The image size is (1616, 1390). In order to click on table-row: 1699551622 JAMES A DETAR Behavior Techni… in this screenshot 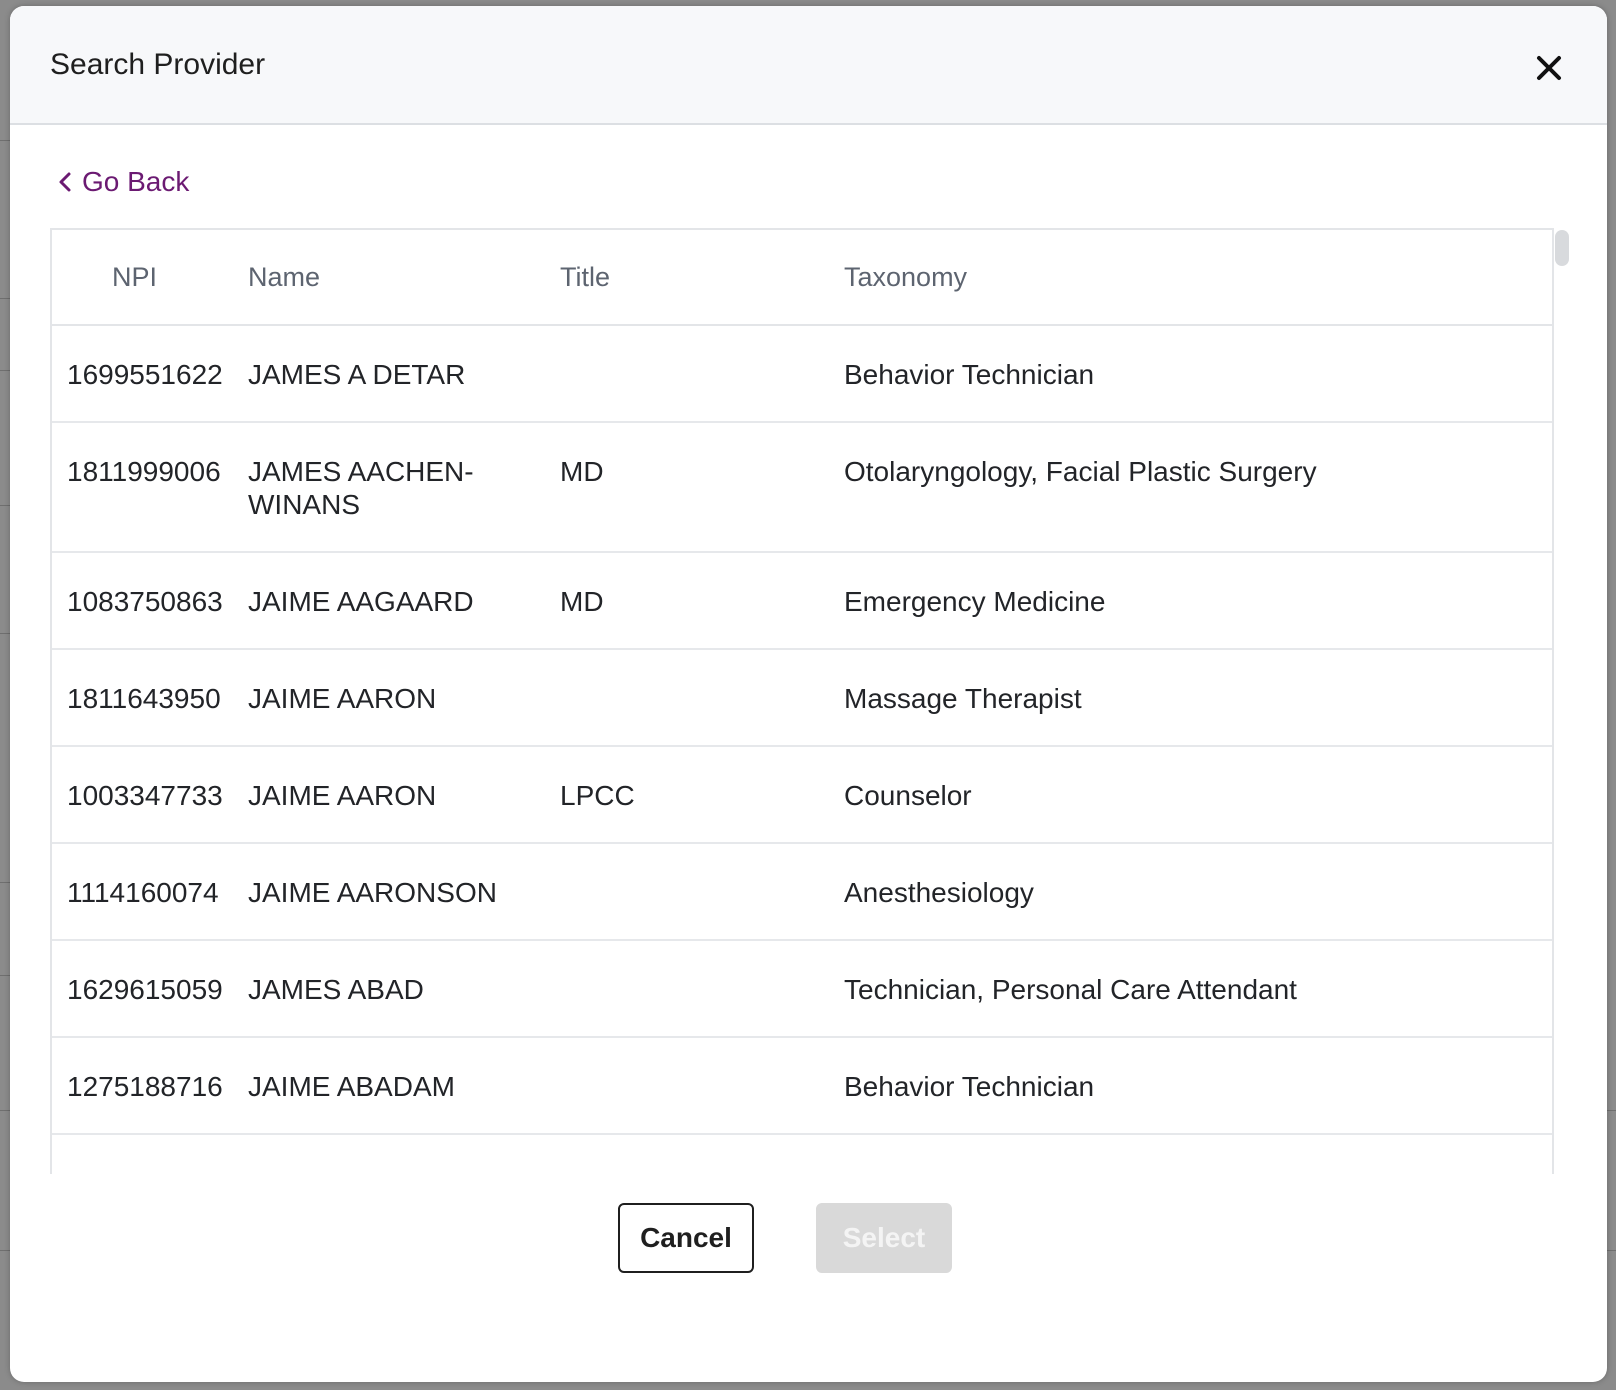, I will do `click(802, 374)`.